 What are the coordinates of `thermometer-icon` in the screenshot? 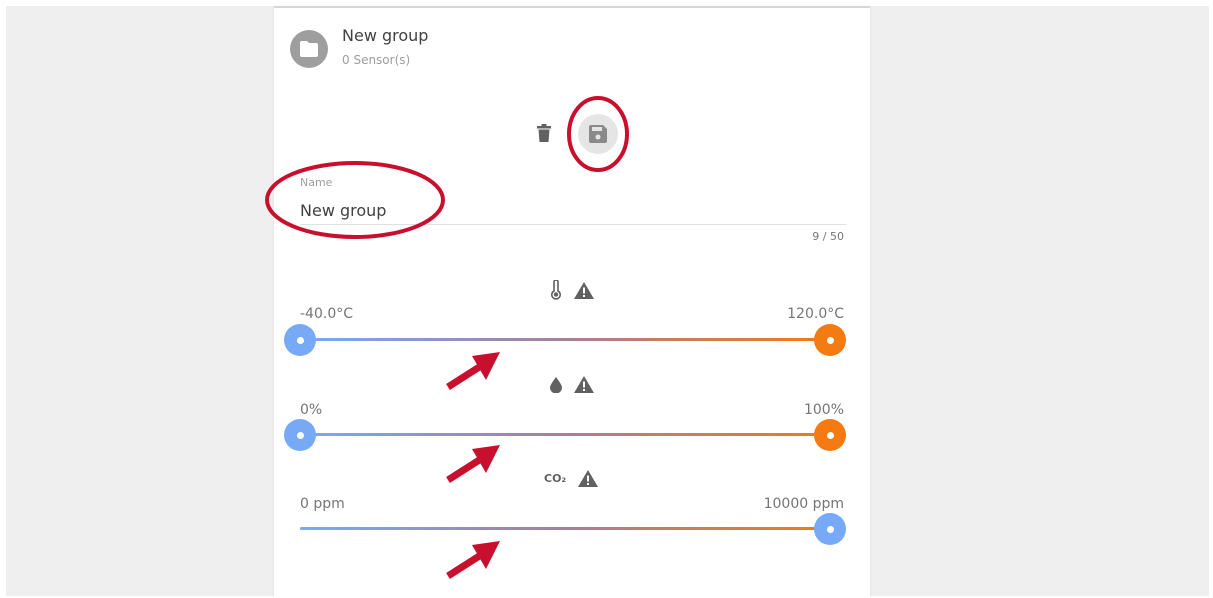 It's located at (556, 290).